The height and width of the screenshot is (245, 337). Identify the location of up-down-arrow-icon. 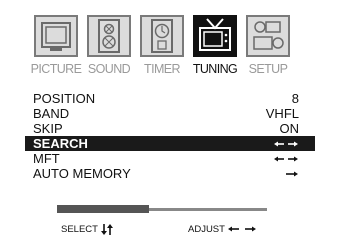
(107, 229).